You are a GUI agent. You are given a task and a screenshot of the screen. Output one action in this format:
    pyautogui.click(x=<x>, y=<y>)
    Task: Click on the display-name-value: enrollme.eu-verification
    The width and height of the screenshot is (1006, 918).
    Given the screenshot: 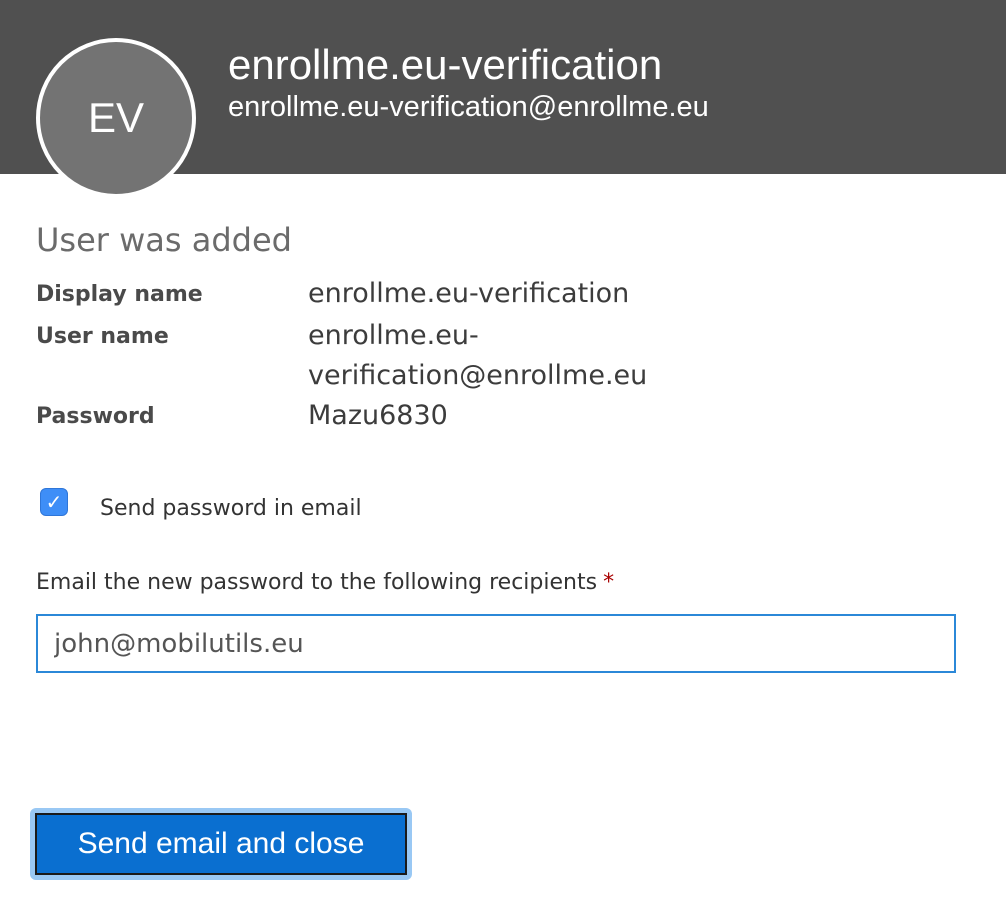 What is the action you would take?
    pyautogui.click(x=469, y=293)
    